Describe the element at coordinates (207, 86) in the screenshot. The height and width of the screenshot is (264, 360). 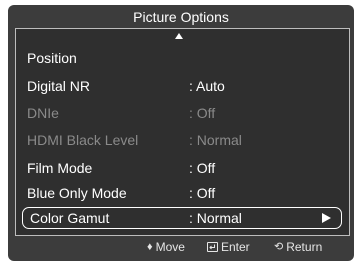
I see `menu-item-value: : Auto` at that location.